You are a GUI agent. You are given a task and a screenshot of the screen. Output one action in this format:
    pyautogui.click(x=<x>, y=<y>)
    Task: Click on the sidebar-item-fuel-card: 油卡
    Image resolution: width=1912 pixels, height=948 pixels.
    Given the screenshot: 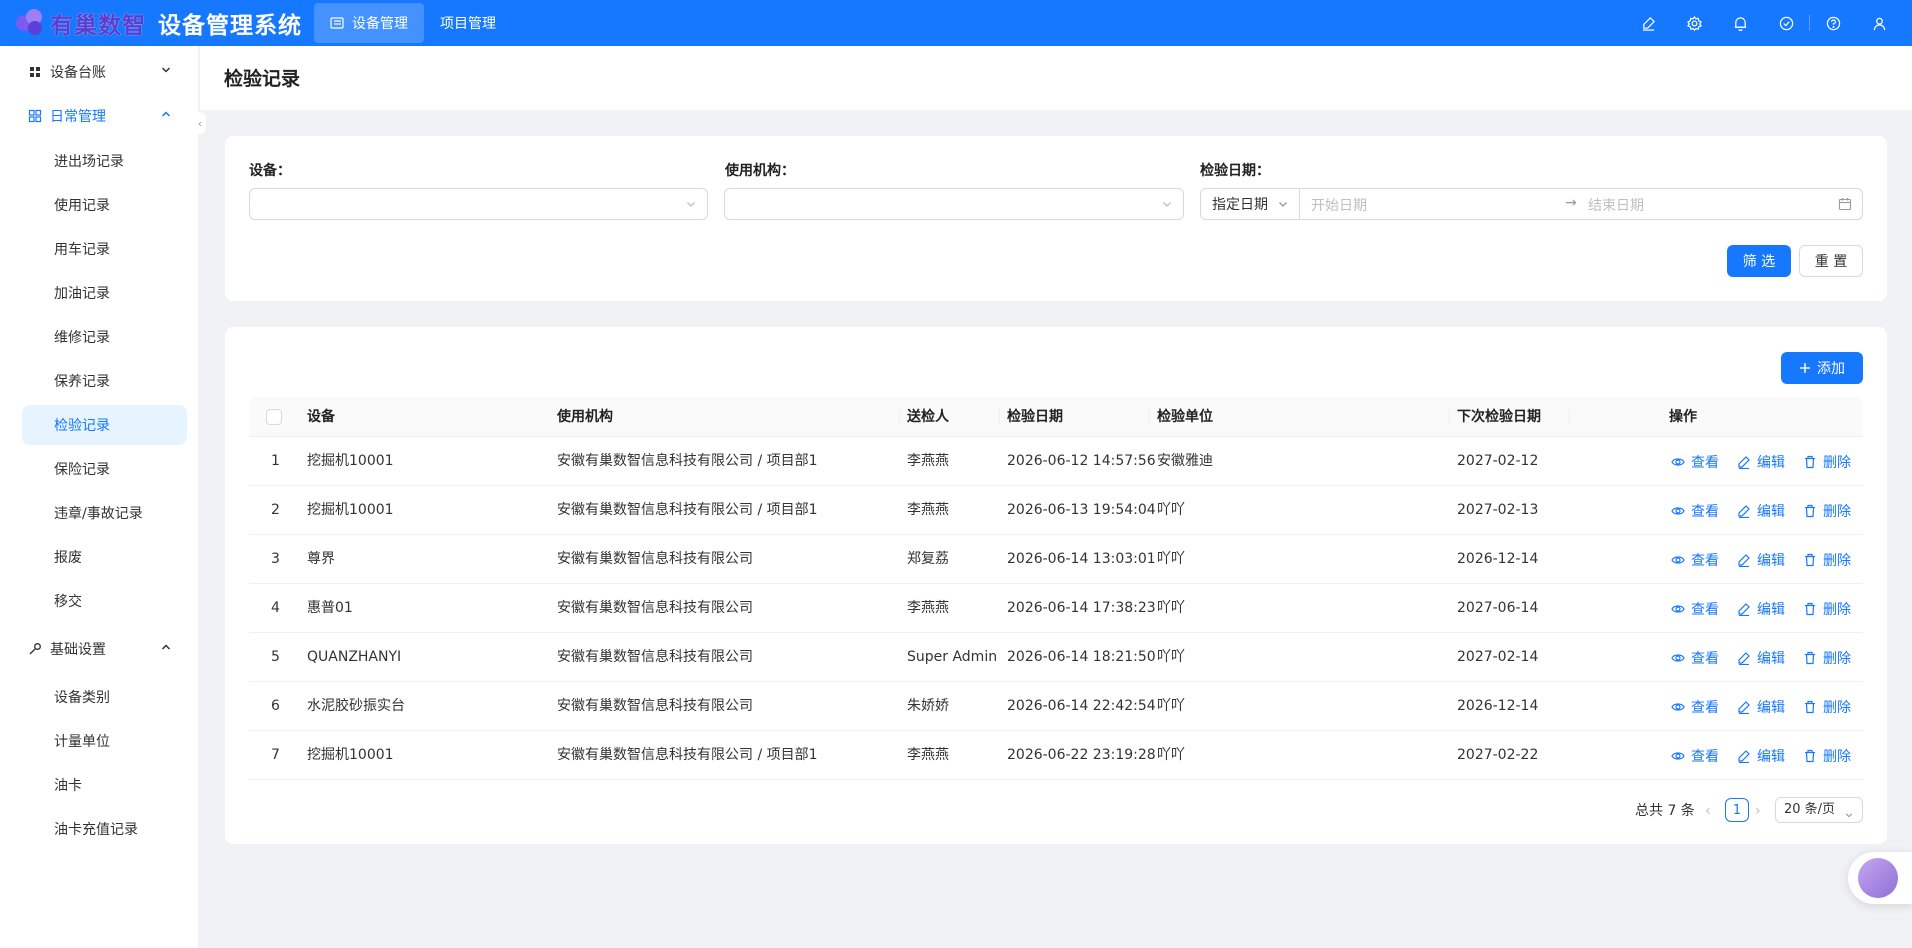 What is the action you would take?
    pyautogui.click(x=104, y=785)
    